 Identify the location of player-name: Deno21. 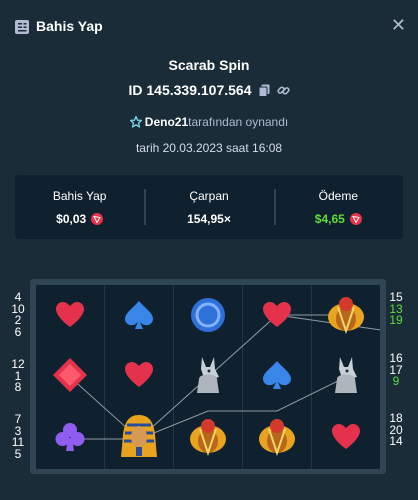
(166, 122).